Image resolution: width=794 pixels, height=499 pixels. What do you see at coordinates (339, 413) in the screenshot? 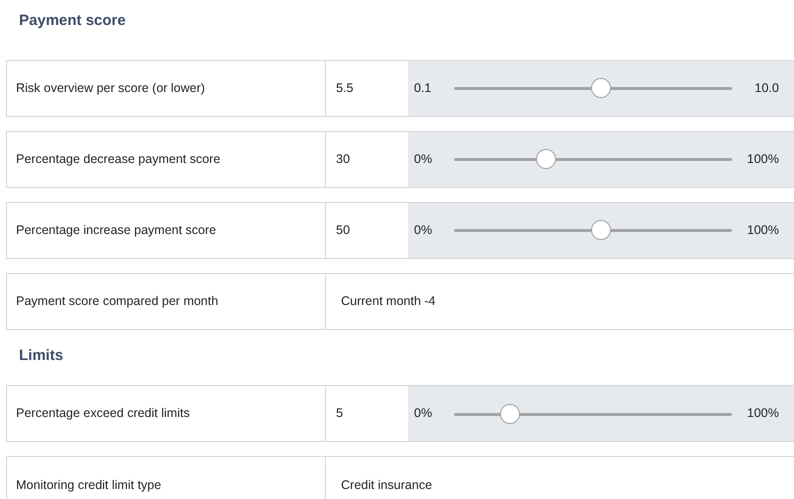
I see `setting-value: 5` at bounding box center [339, 413].